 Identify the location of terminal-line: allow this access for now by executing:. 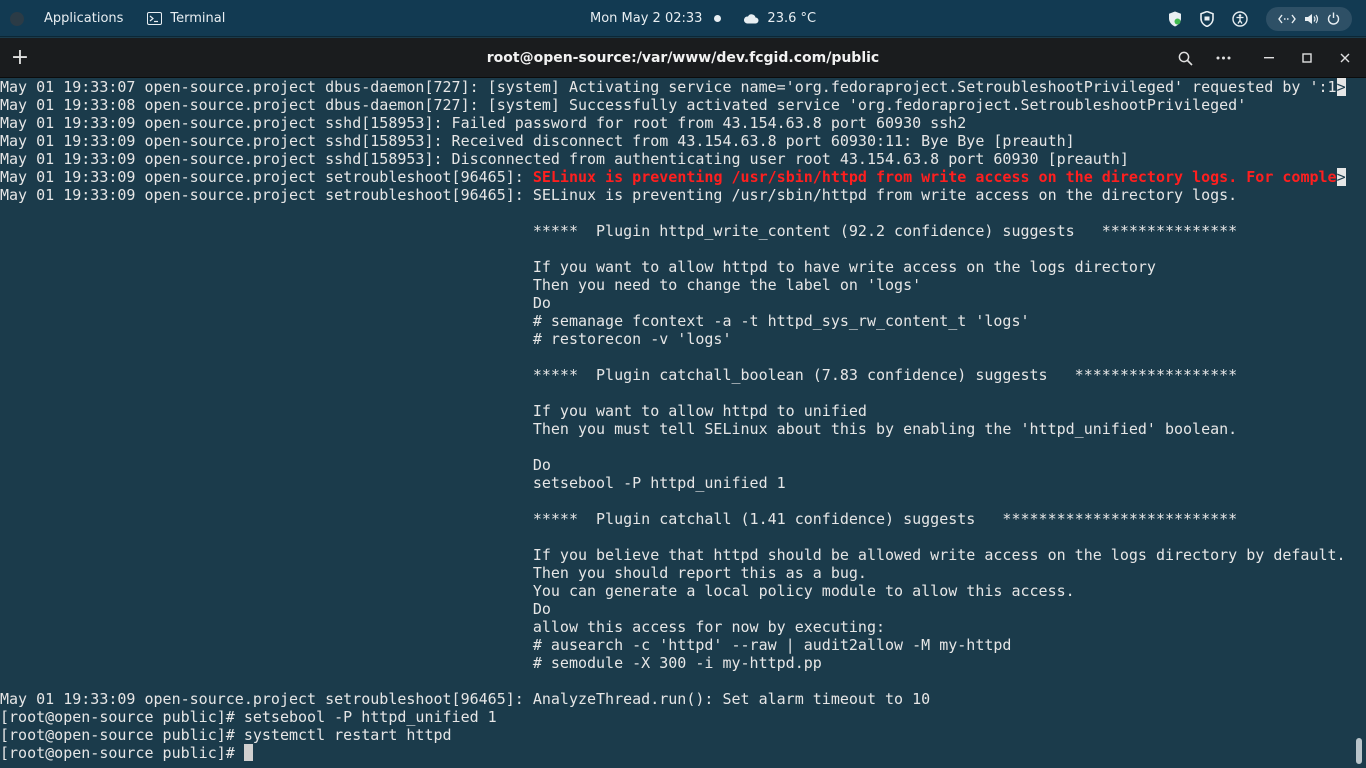
(676, 627).